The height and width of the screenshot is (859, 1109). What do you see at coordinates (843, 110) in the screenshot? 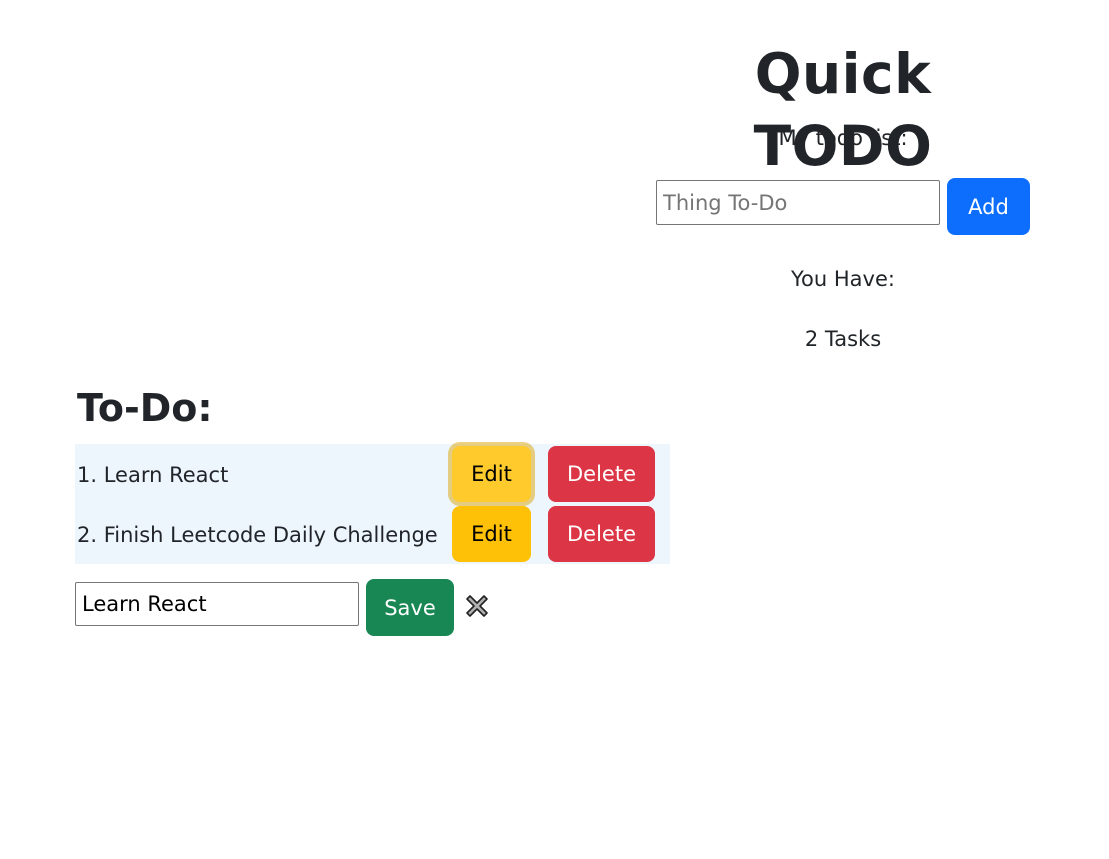
I see `app-title: Quick TODO` at bounding box center [843, 110].